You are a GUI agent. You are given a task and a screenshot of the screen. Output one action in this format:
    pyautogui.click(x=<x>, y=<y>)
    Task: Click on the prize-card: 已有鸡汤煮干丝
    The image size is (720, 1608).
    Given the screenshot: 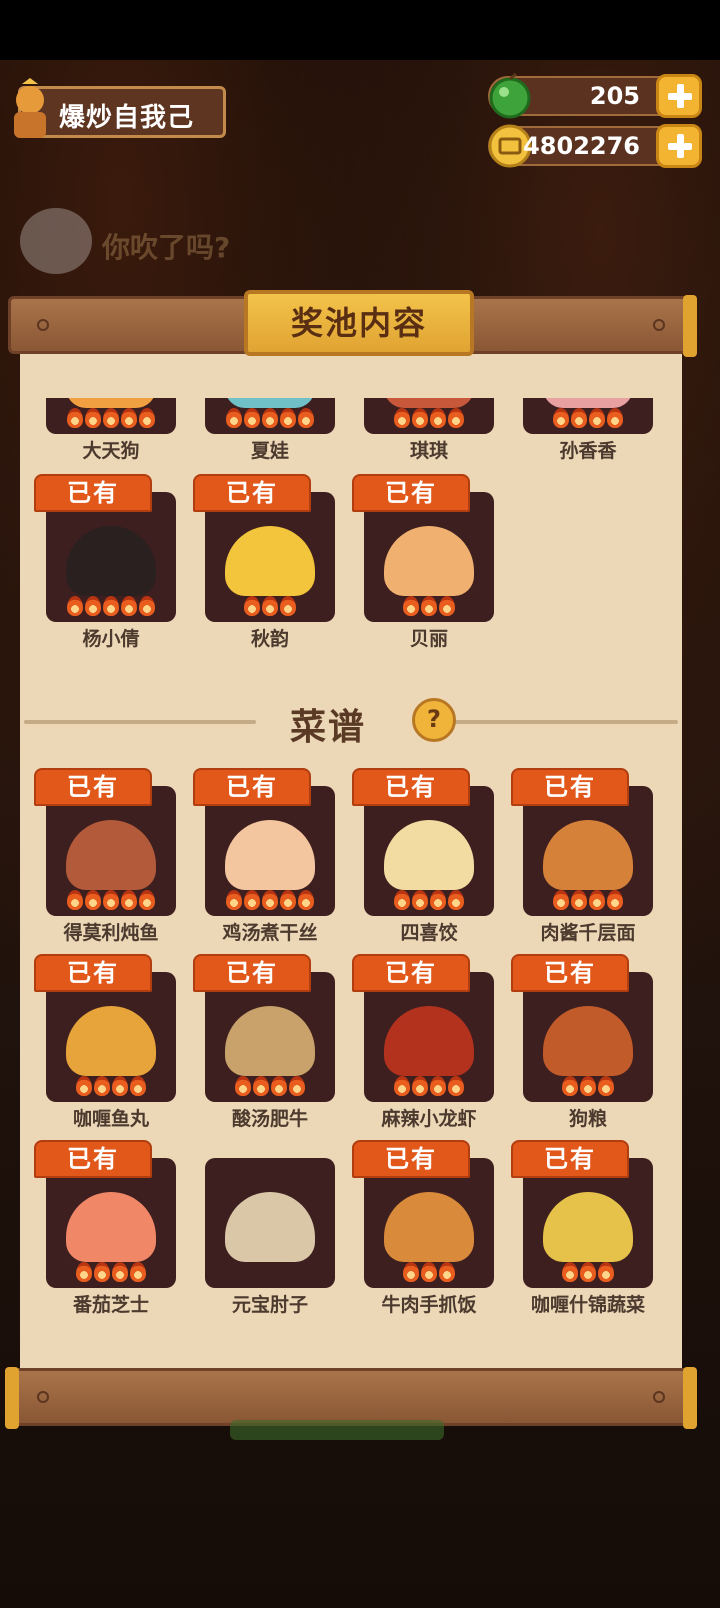 What is the action you would take?
    pyautogui.click(x=264, y=856)
    